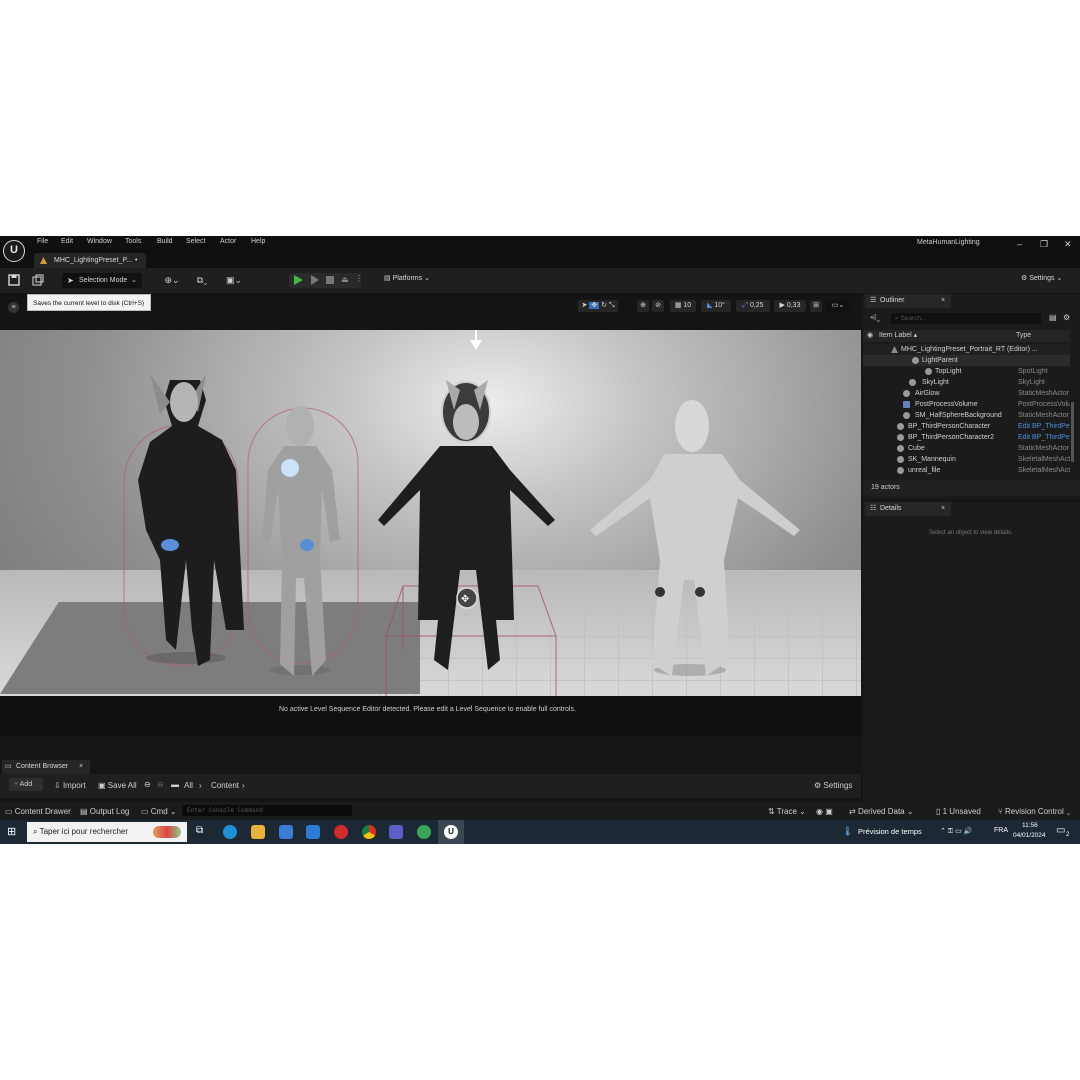  What do you see at coordinates (890, 831) in the screenshot?
I see `weather-label: Prévision de temps` at bounding box center [890, 831].